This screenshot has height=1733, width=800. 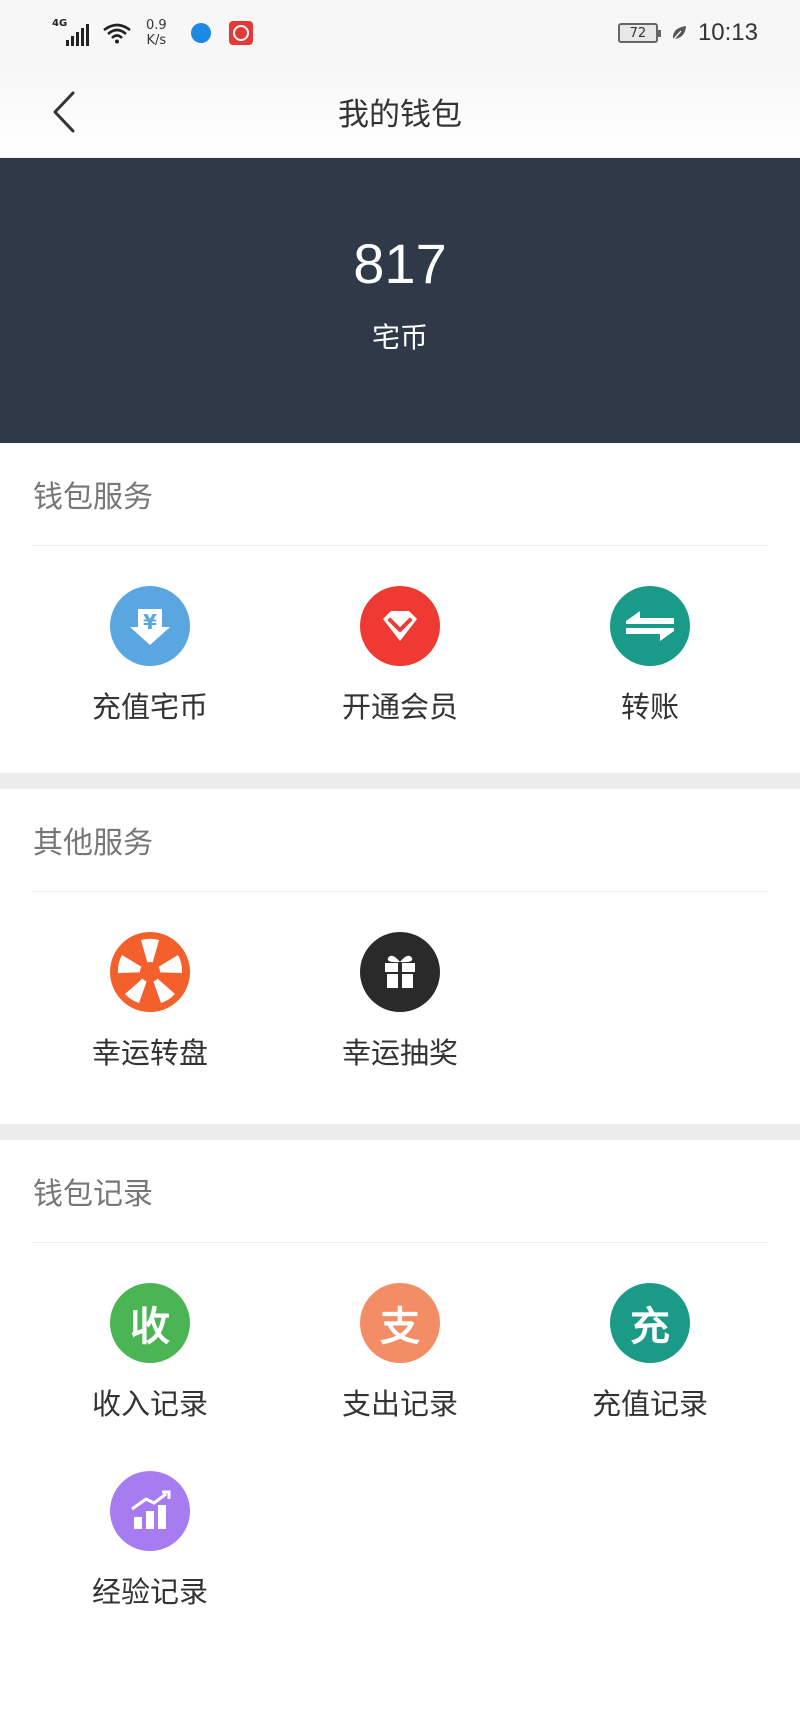 I want to click on grid-item-label: 幸运抽奖, so click(x=399, y=1053).